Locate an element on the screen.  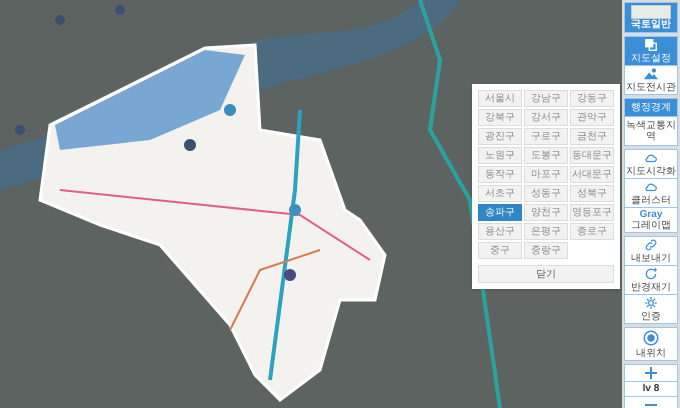
district-button: 종로구 is located at coordinates (592, 231).